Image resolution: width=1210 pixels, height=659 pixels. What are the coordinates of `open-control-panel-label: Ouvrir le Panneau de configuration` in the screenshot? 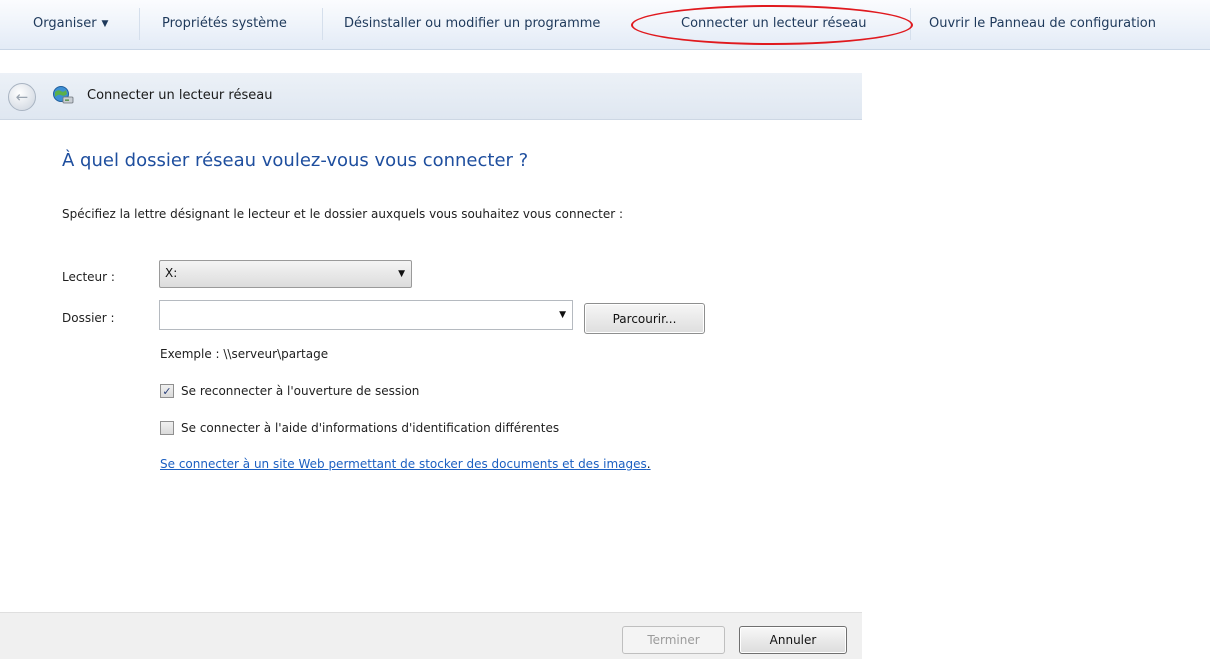 It's located at (1042, 23).